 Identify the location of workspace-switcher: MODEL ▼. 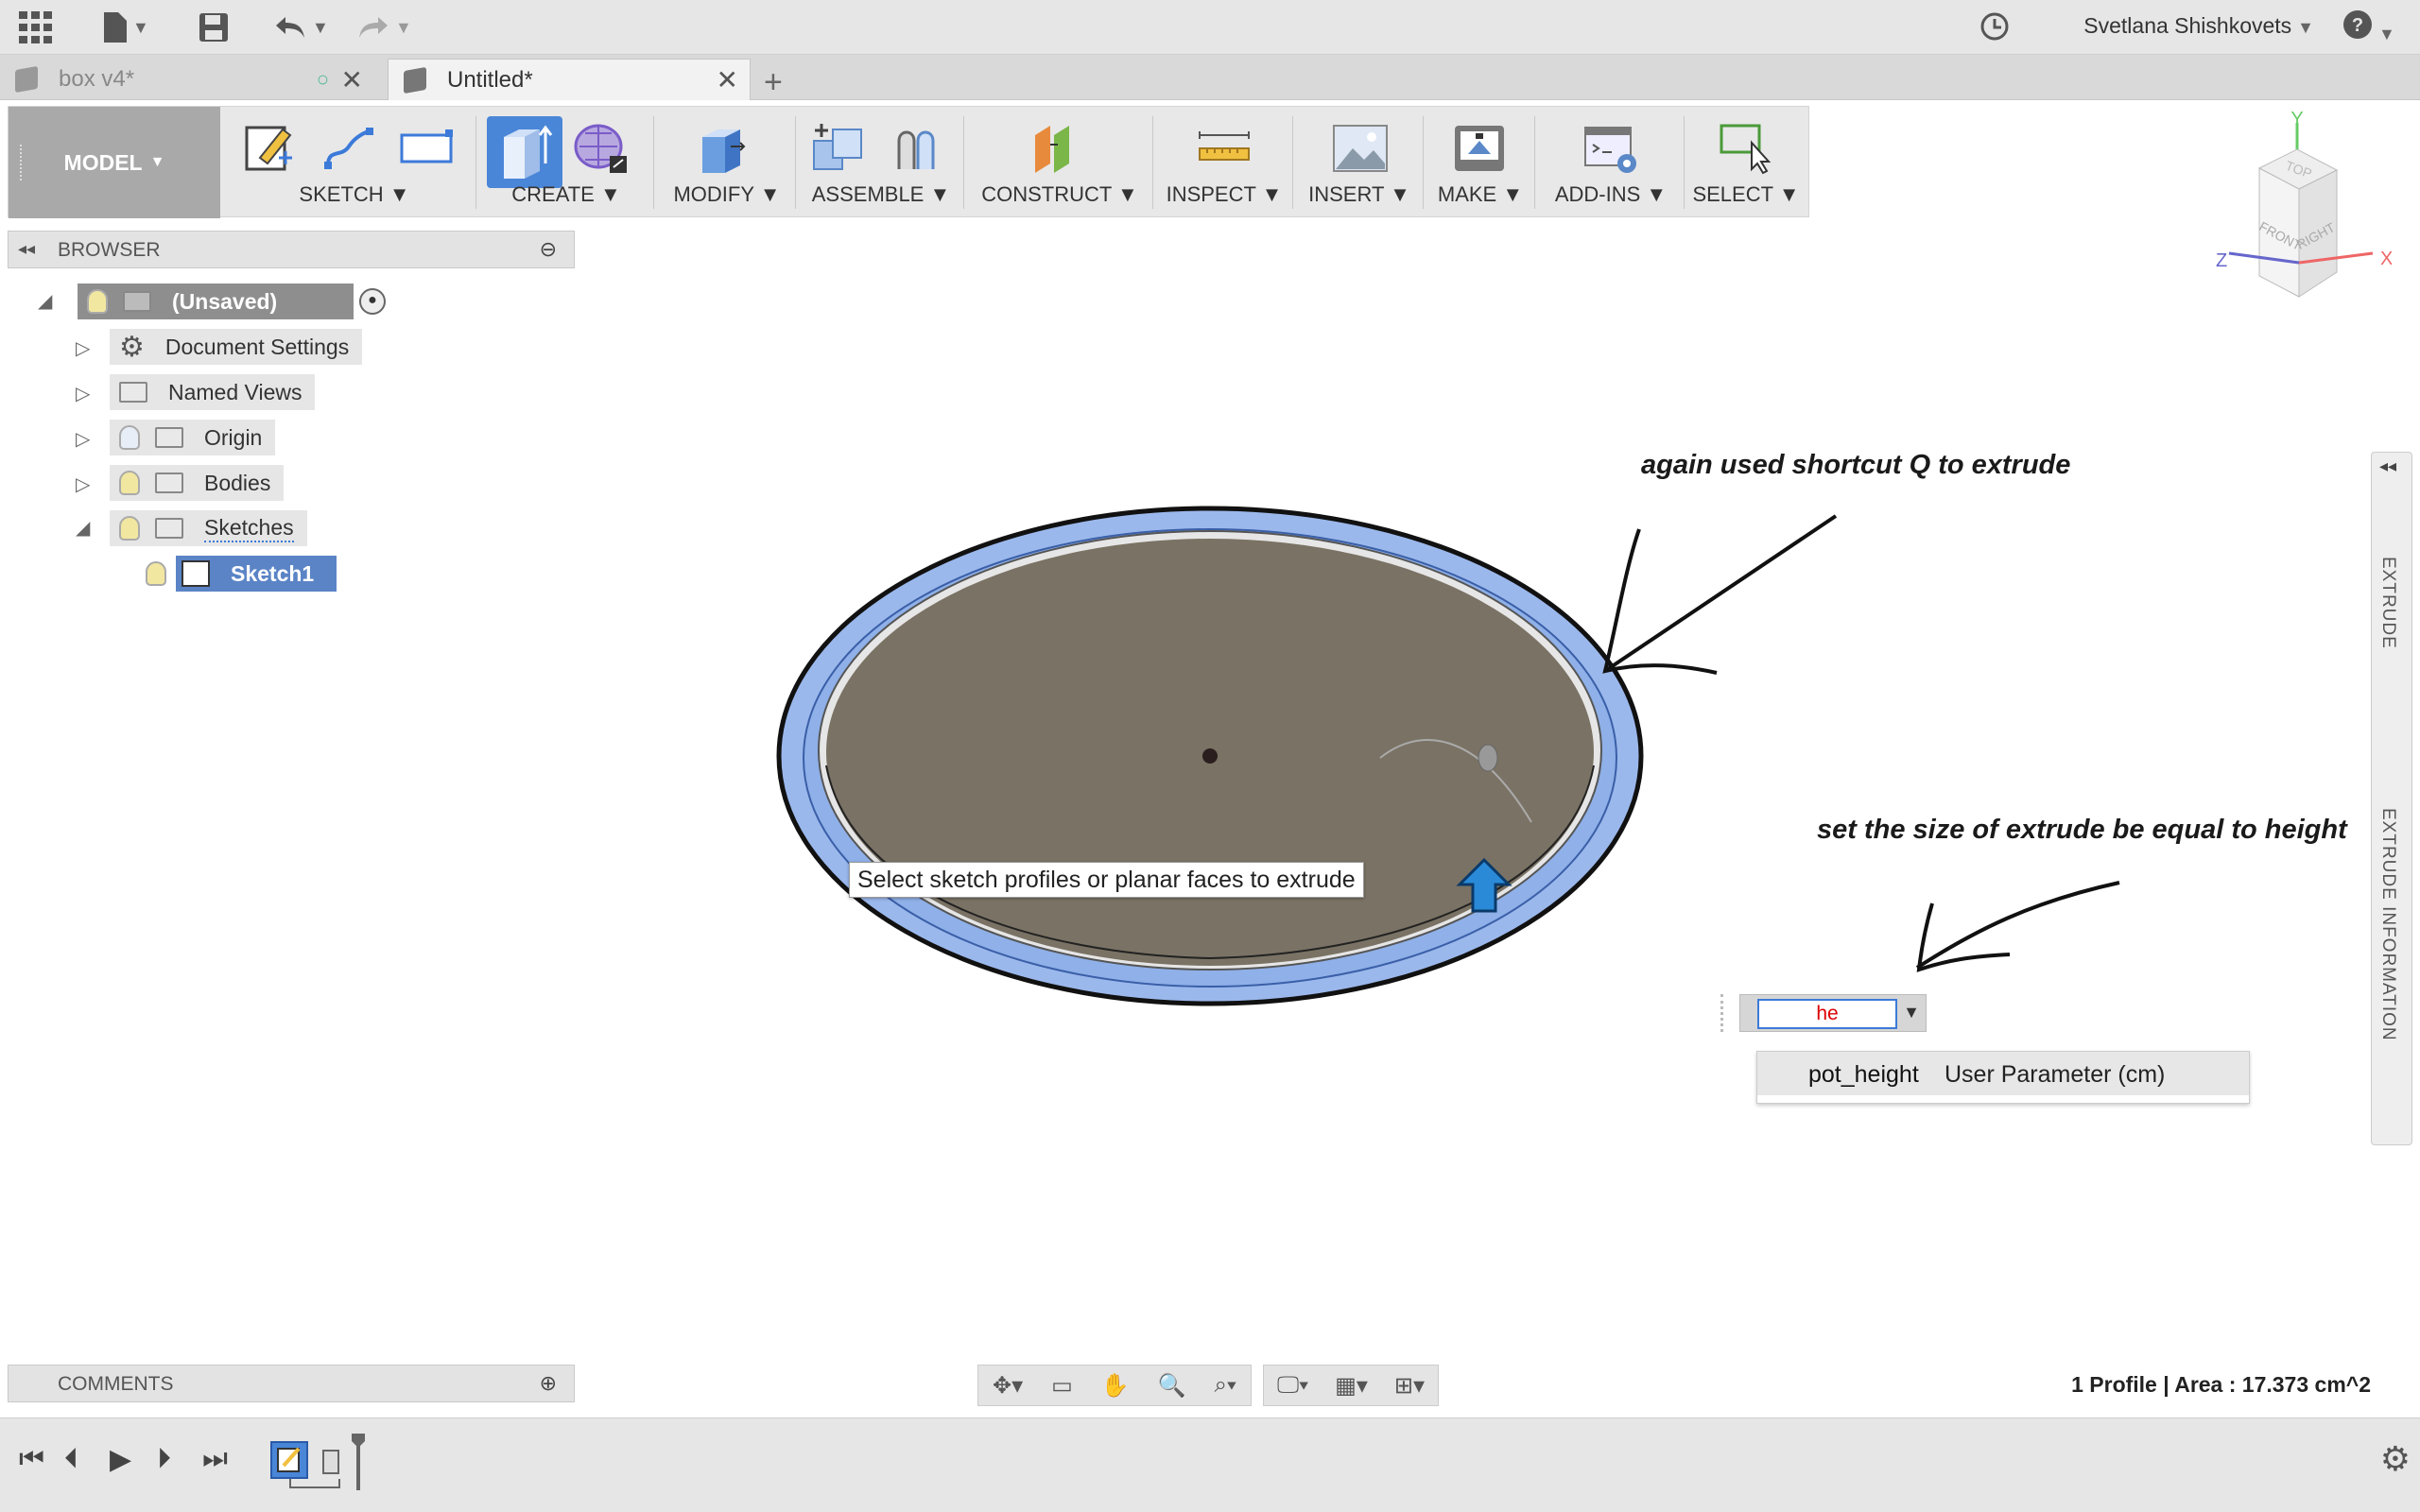
(115, 162).